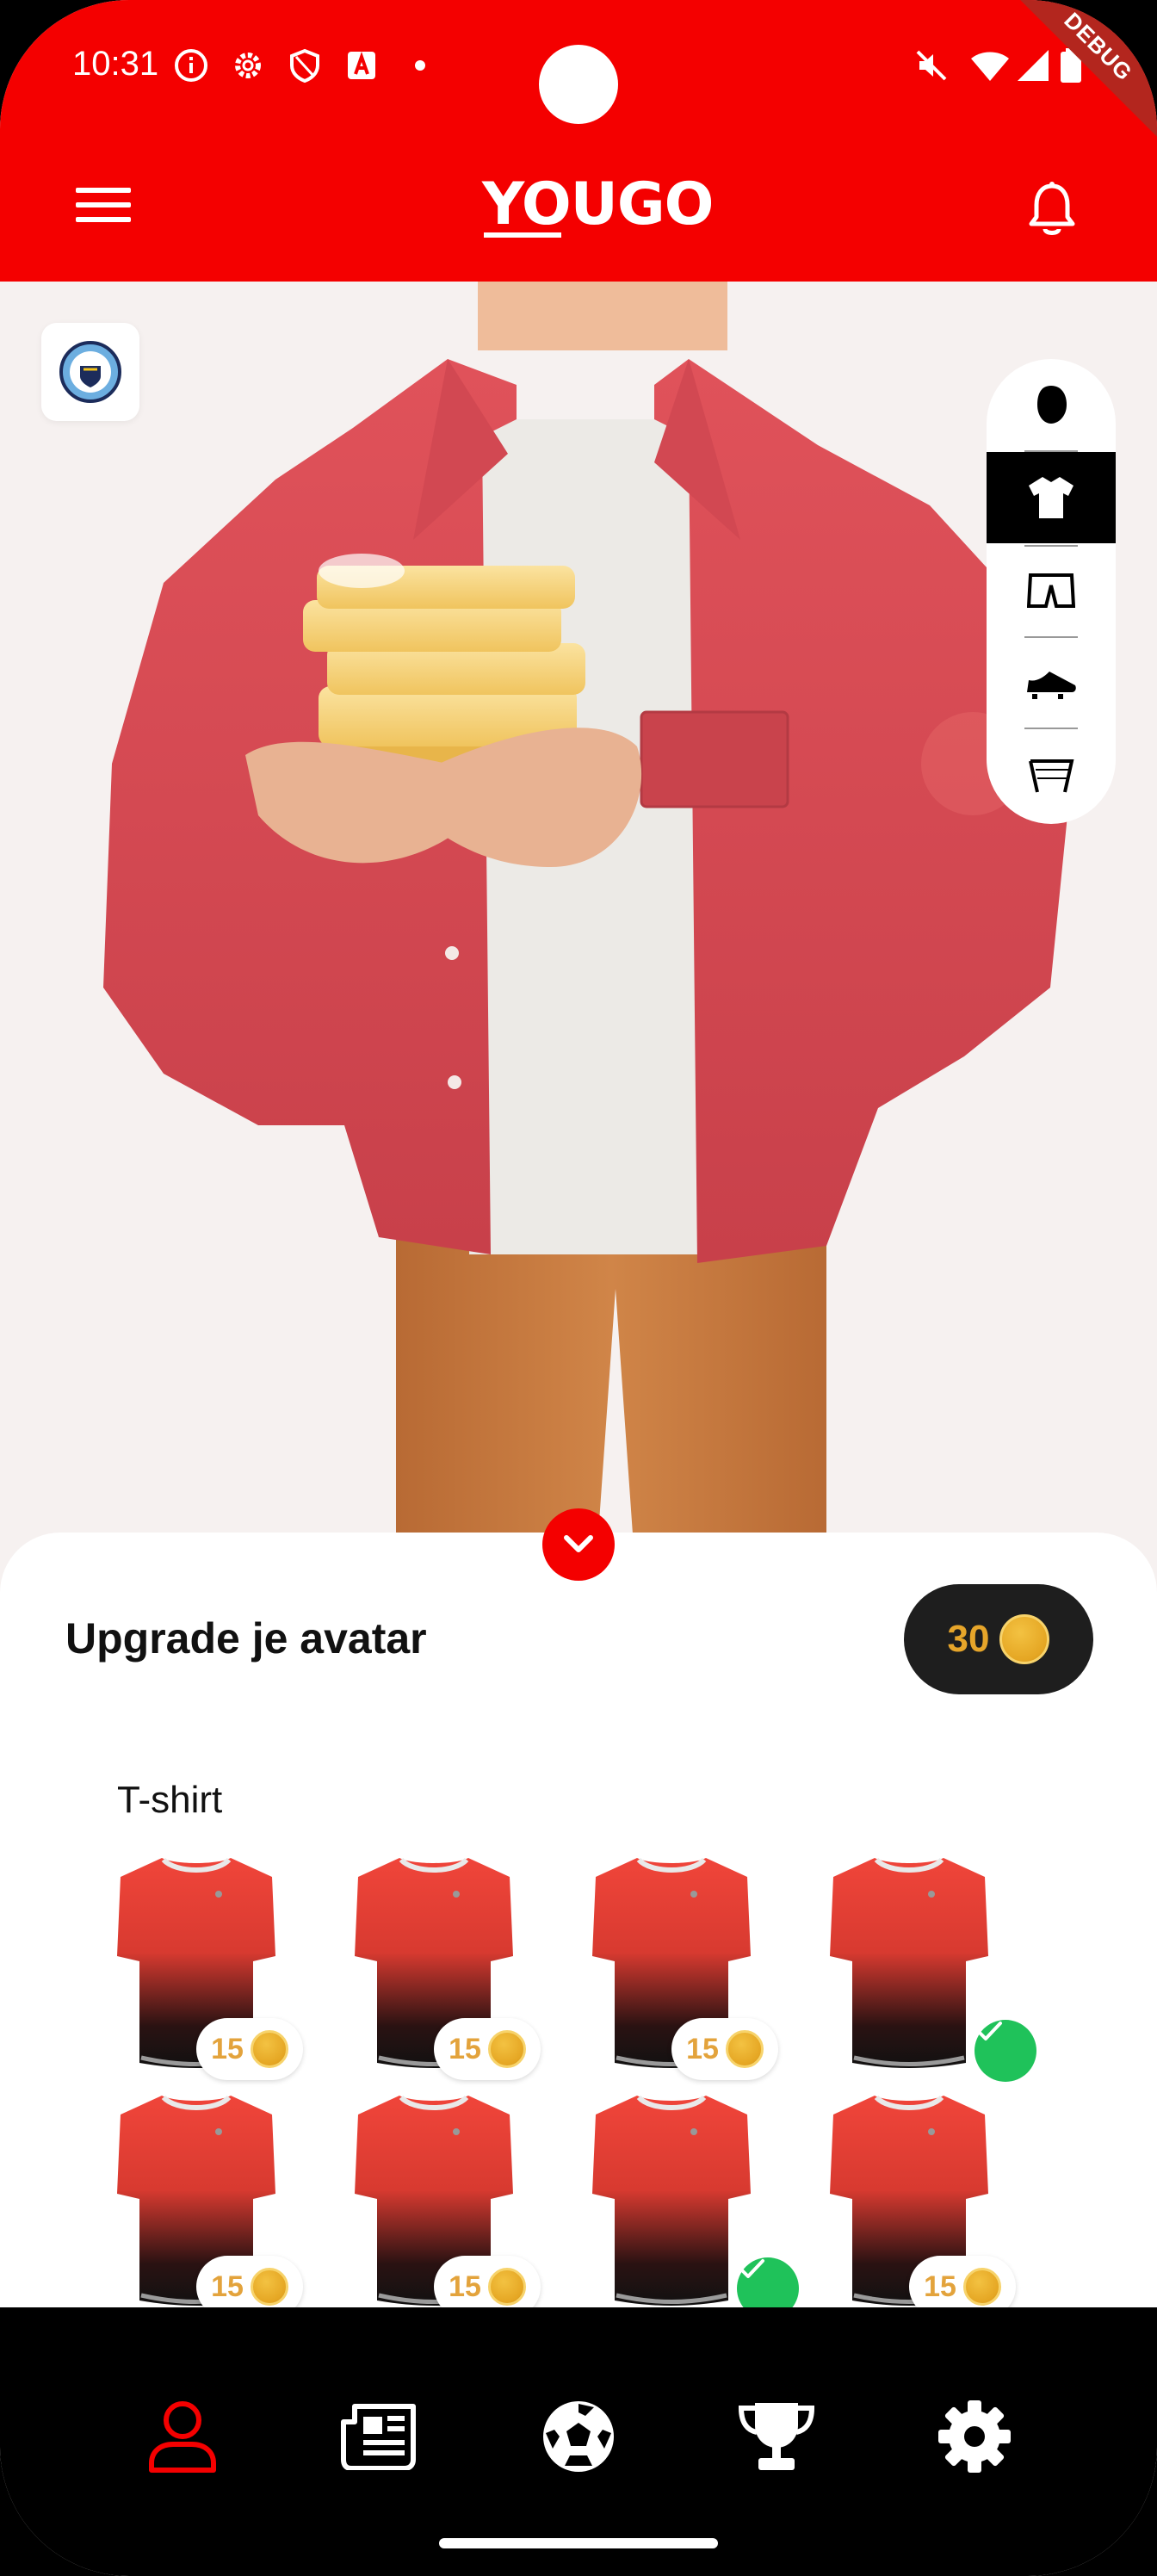 The height and width of the screenshot is (2576, 1157). I want to click on rail-head, so click(1051, 404).